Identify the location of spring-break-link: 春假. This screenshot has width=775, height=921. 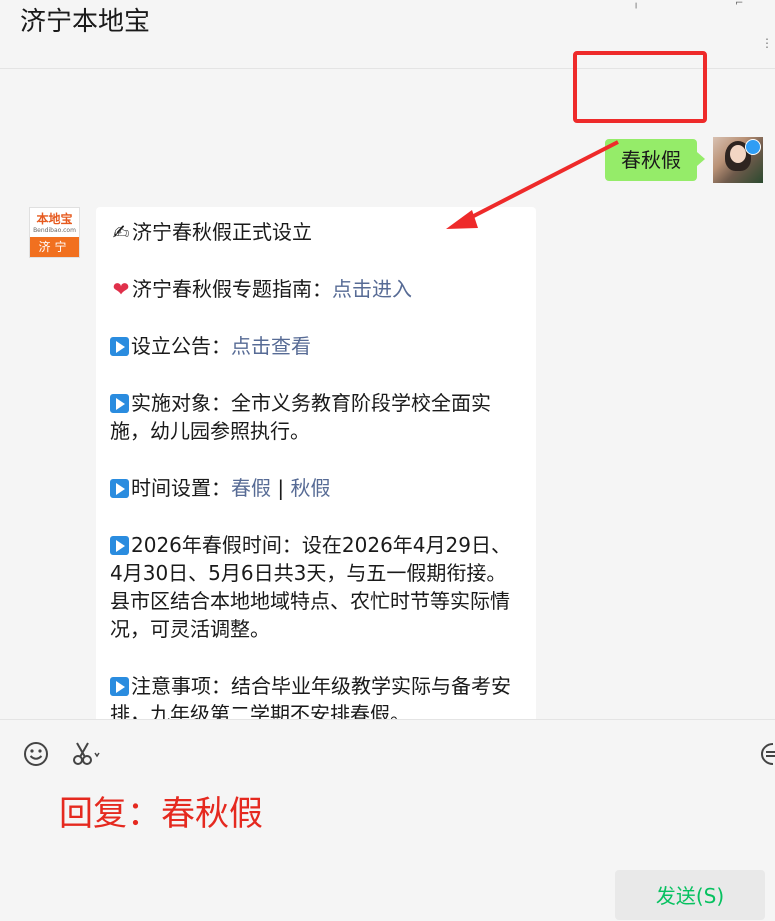
(251, 488).